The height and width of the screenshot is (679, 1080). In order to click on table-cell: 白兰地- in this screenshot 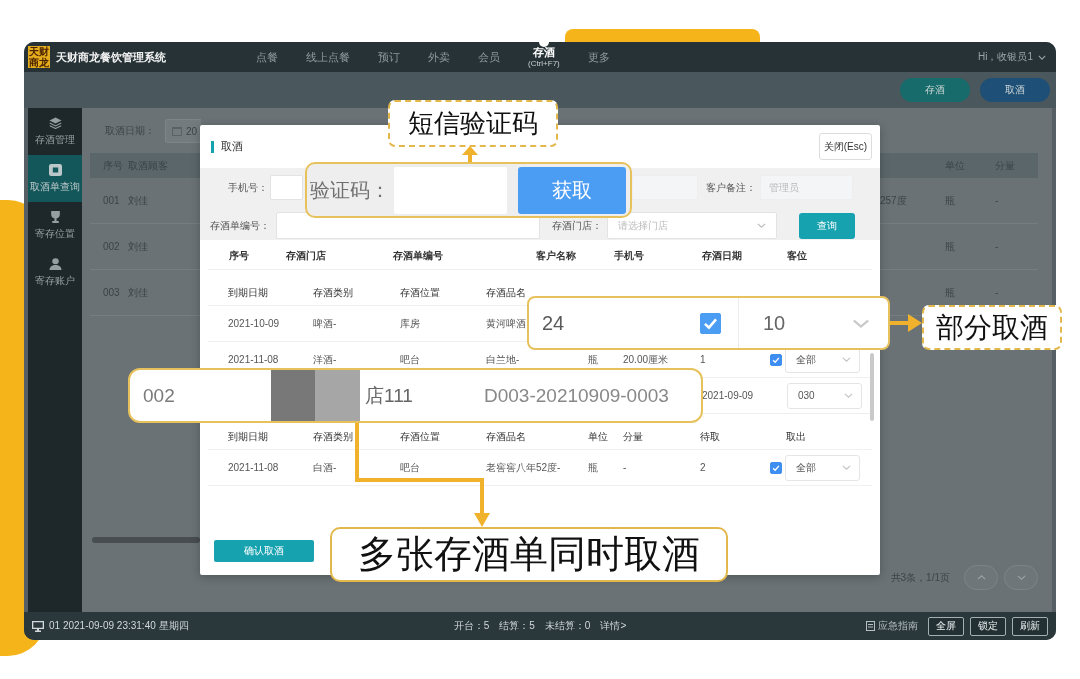, I will do `click(503, 359)`.